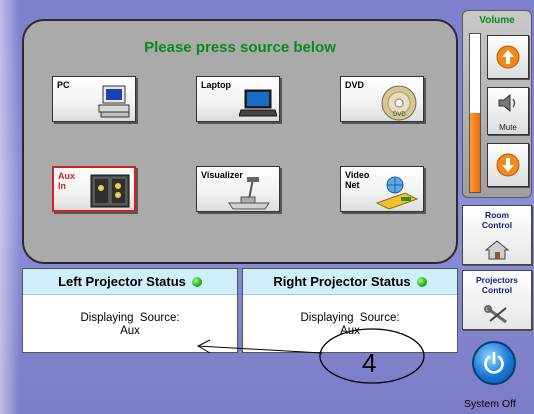 The width and height of the screenshot is (534, 414). I want to click on dvd-disc-icon: DVD, so click(399, 103).